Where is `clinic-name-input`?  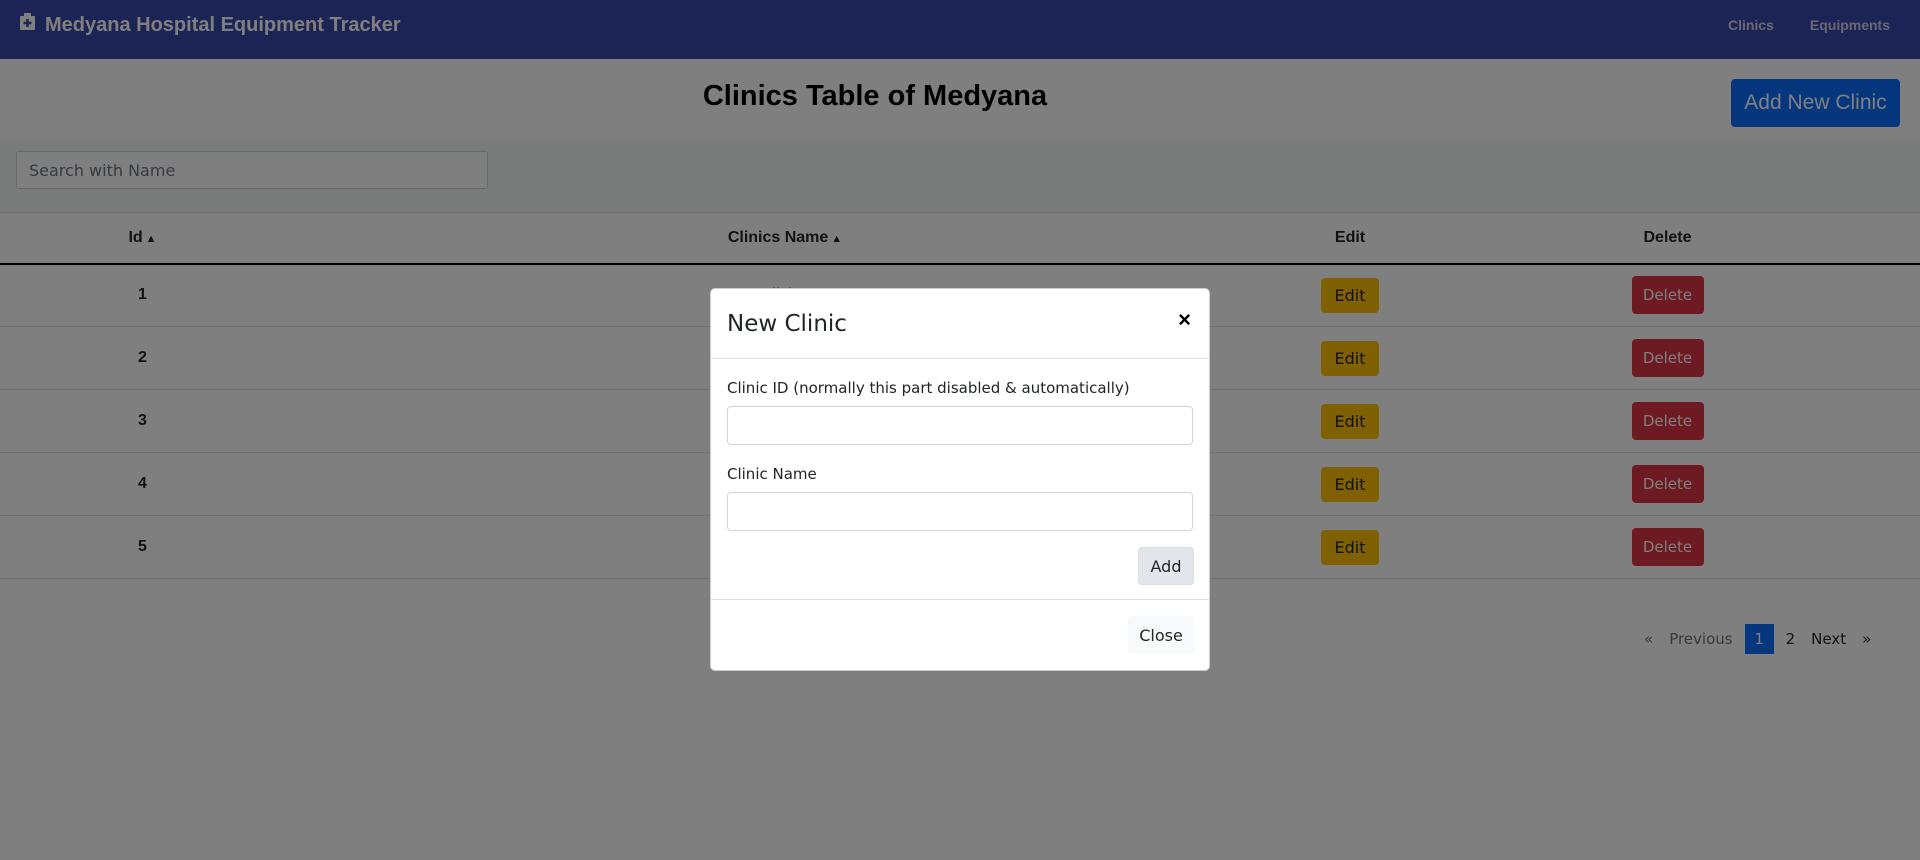 clinic-name-input is located at coordinates (960, 511).